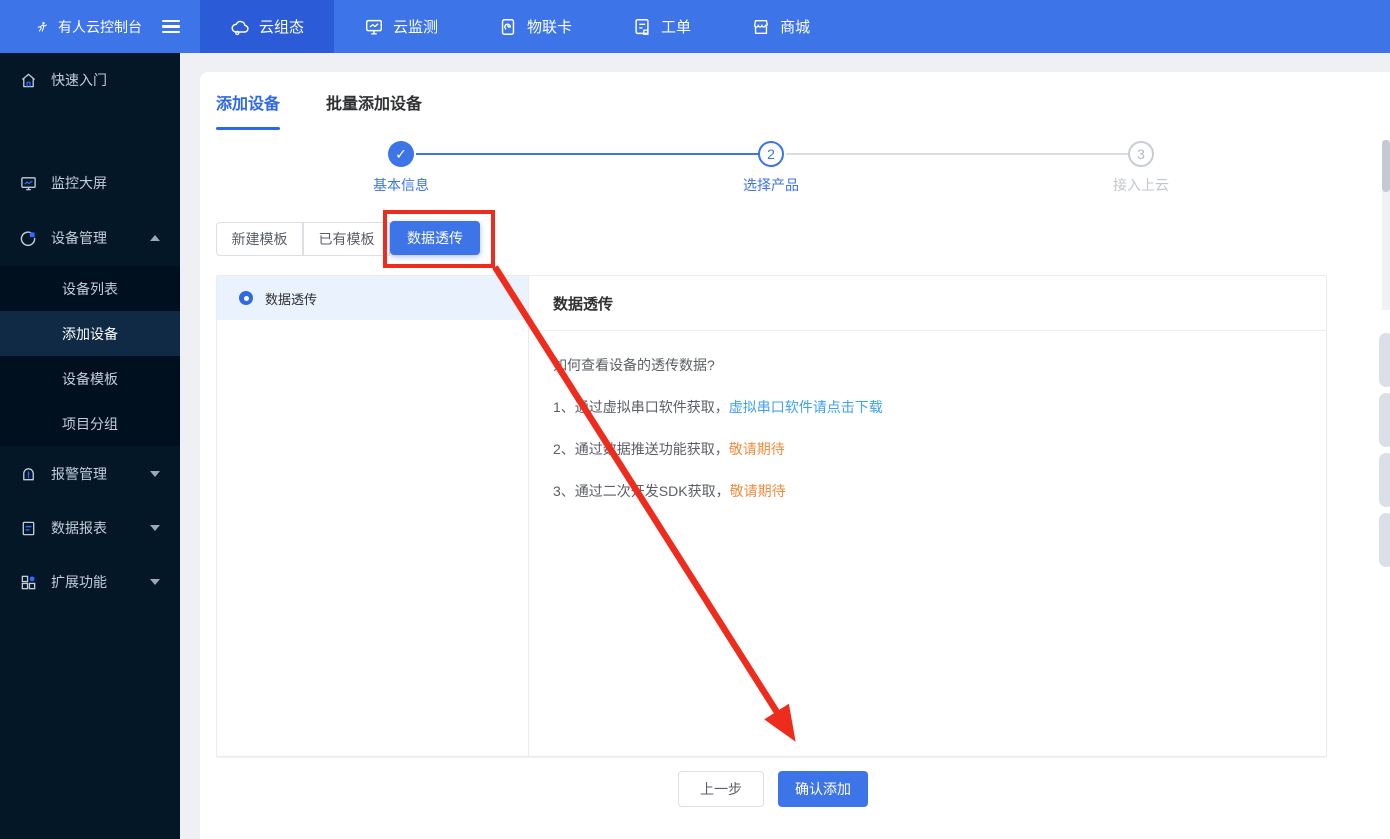  Describe the element at coordinates (28, 80) in the screenshot. I see `home-icon` at that location.